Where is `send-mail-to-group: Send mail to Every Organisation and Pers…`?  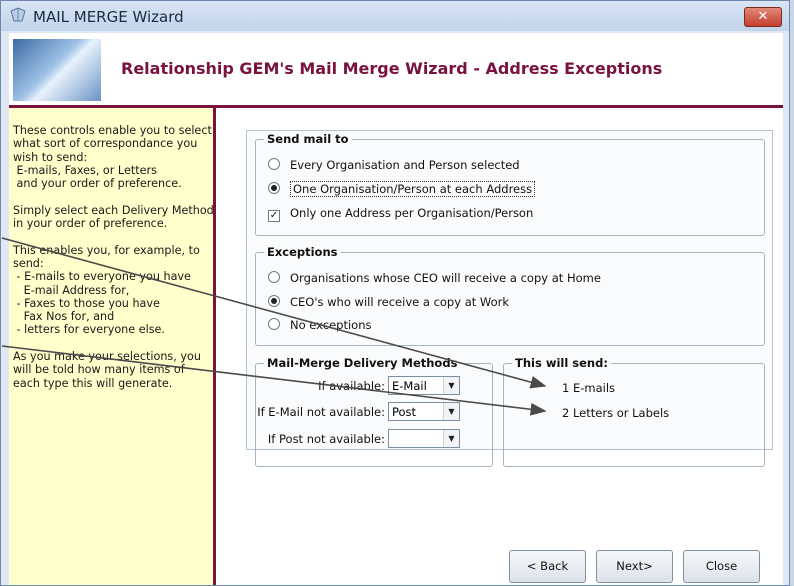
send-mail-to-group: Send mail to Every Organisation and Pers… is located at coordinates (510, 184).